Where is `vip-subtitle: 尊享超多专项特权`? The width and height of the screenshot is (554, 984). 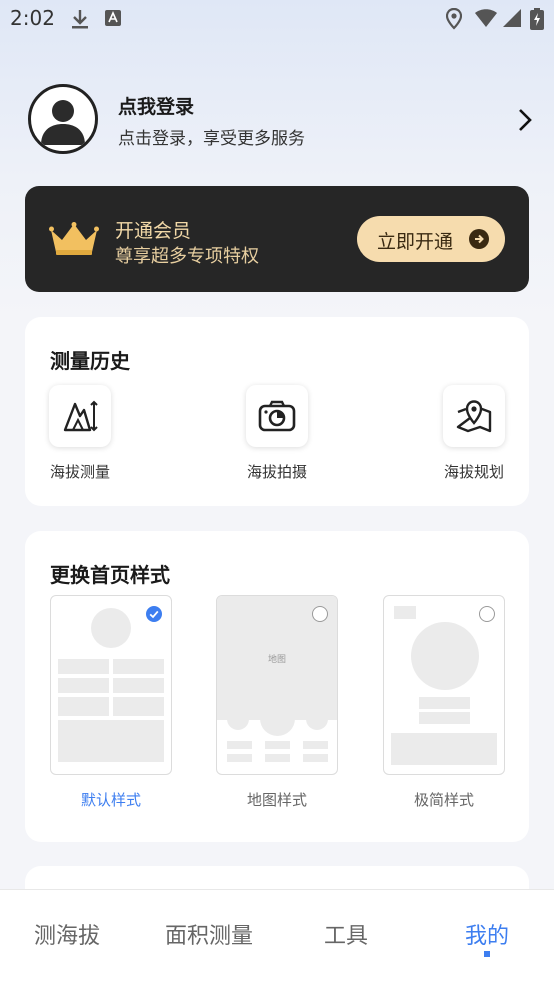 vip-subtitle: 尊享超多专项特权 is located at coordinates (187, 256).